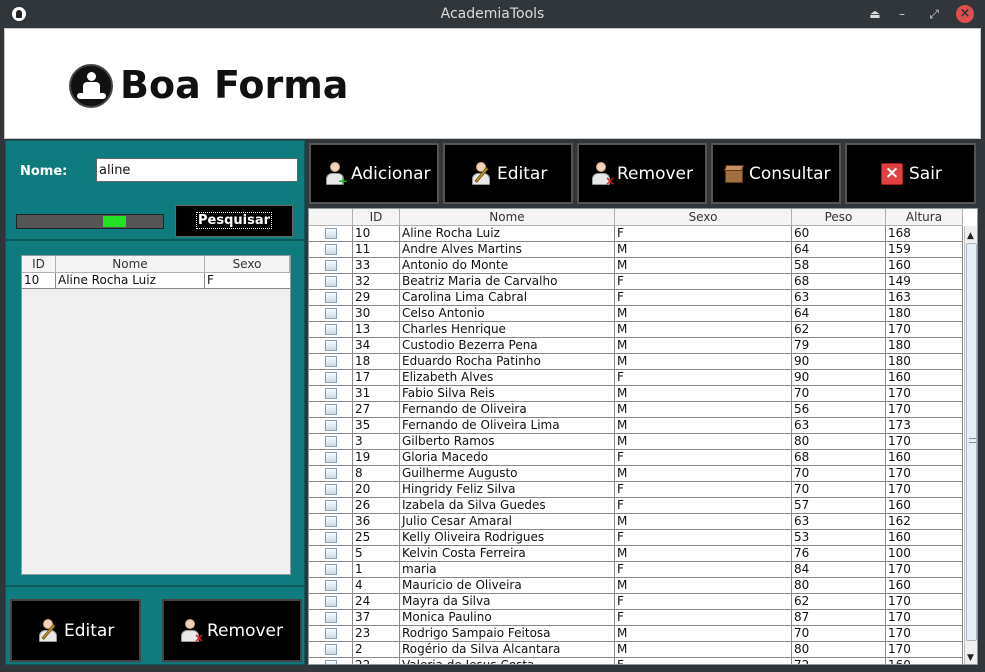  What do you see at coordinates (636, 661) in the screenshot?
I see `table-row: 22 Valeria de Jesus Costa F 72 160` at bounding box center [636, 661].